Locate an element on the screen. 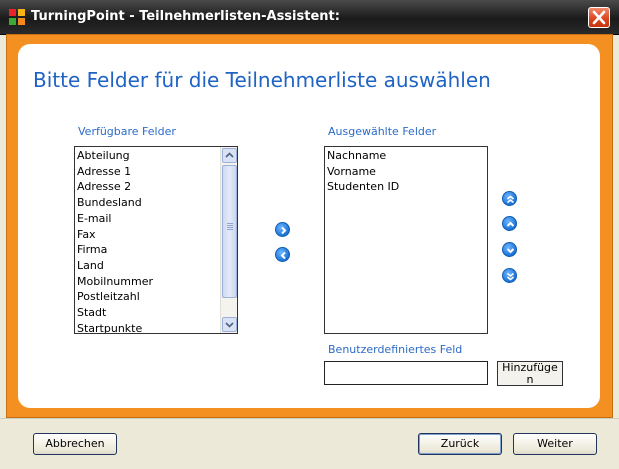 The image size is (619, 469). list-item: Adresse 1 is located at coordinates (156, 172).